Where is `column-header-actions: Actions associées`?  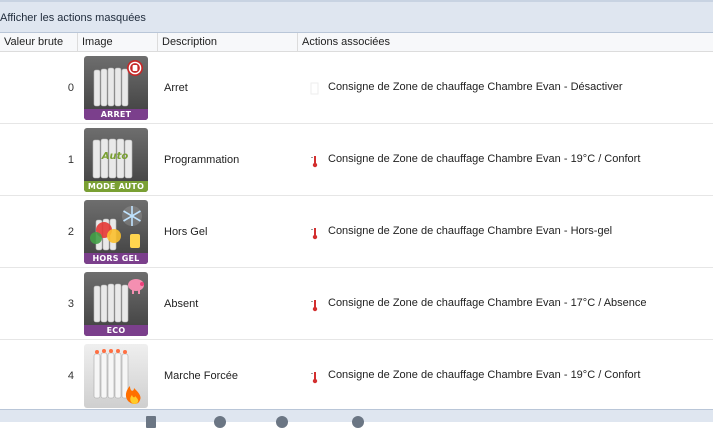 column-header-actions: Actions associées is located at coordinates (505, 42).